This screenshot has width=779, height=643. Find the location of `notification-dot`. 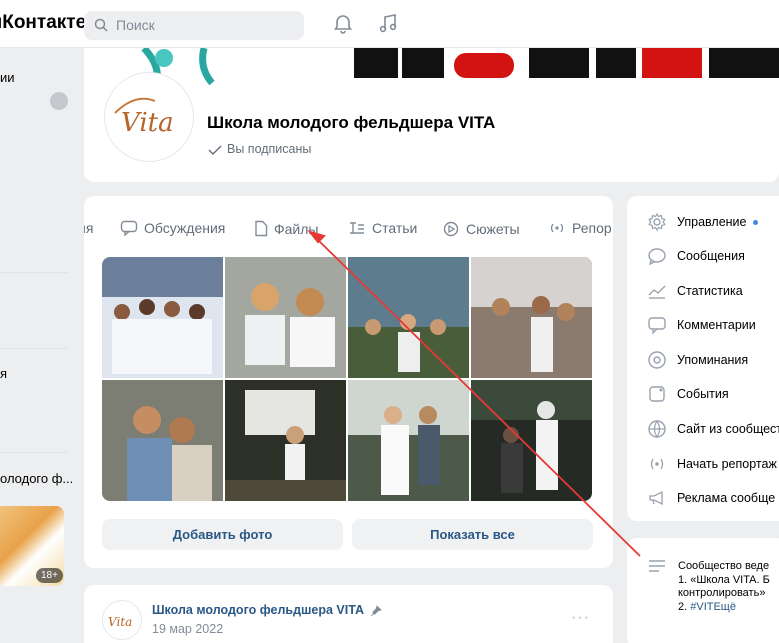

notification-dot is located at coordinates (755, 222).